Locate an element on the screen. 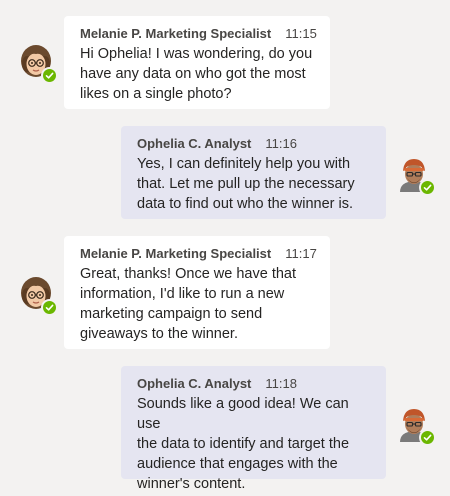 The image size is (450, 496). message-header: Ophelia C. Analyst 11:18 is located at coordinates (254, 383).